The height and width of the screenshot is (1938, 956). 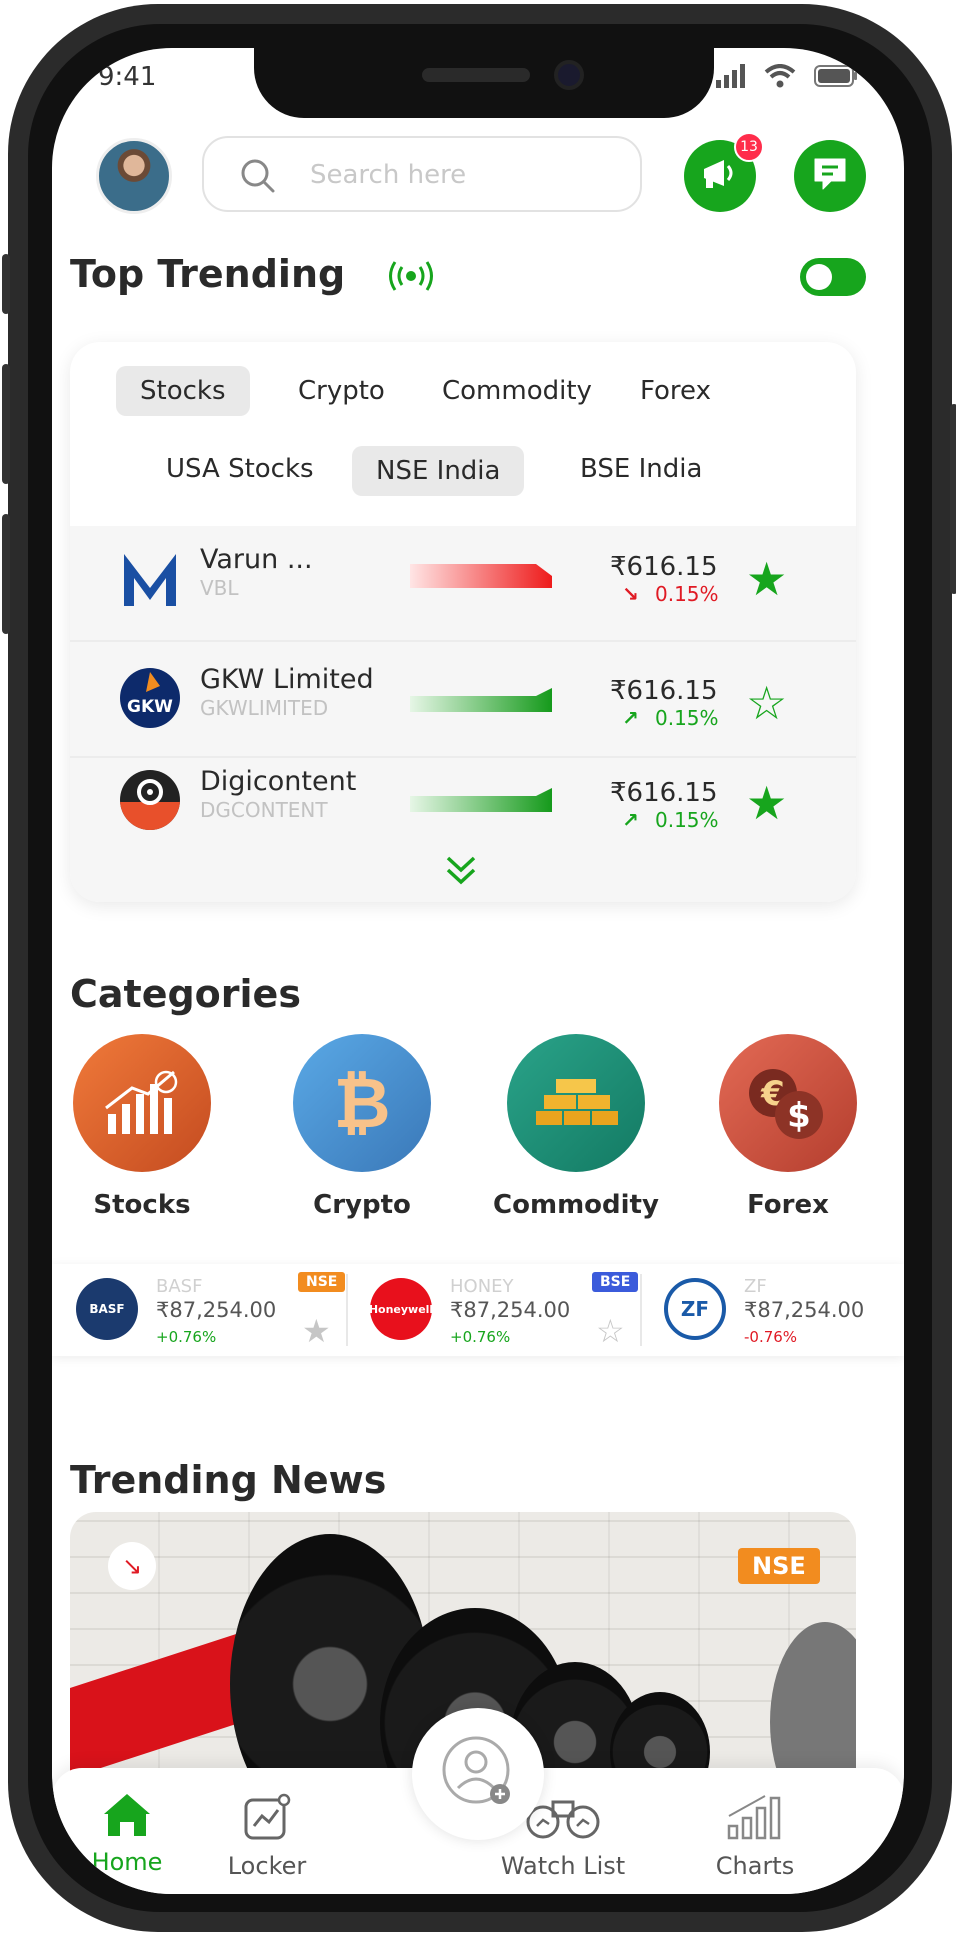 I want to click on honeywell-logo: Honeywell, so click(x=401, y=1309).